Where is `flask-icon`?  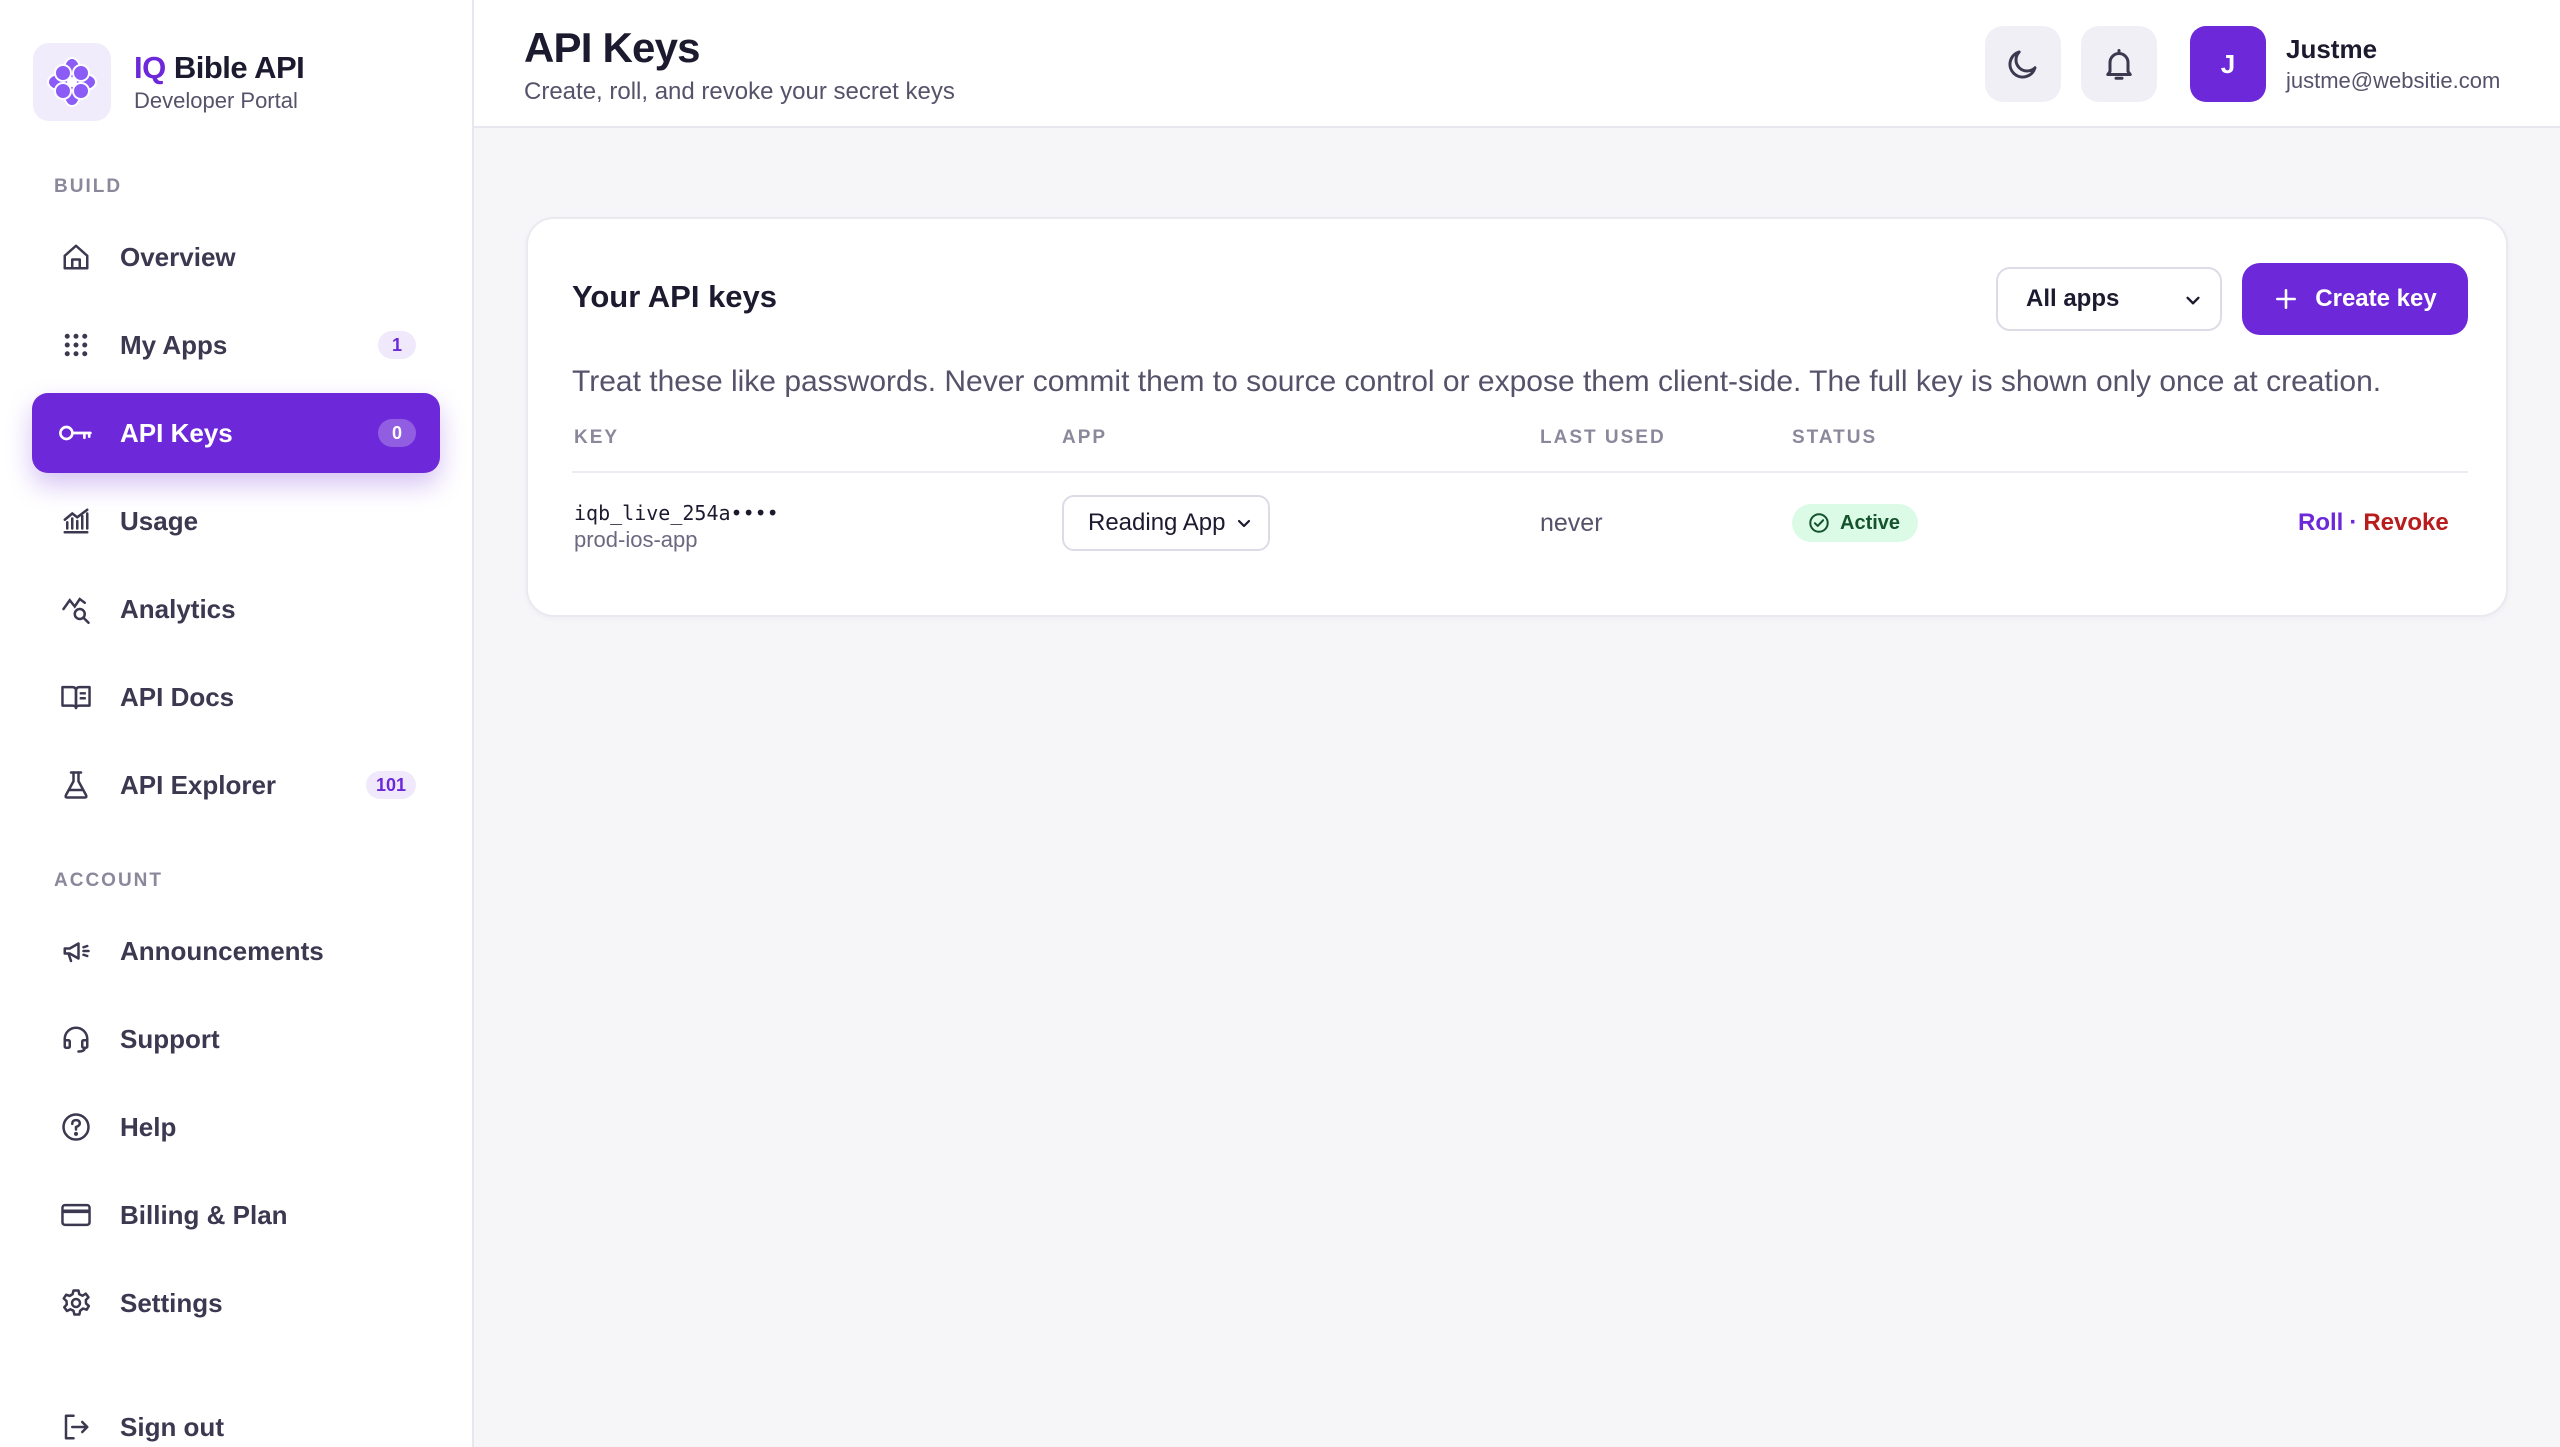
flask-icon is located at coordinates (76, 785).